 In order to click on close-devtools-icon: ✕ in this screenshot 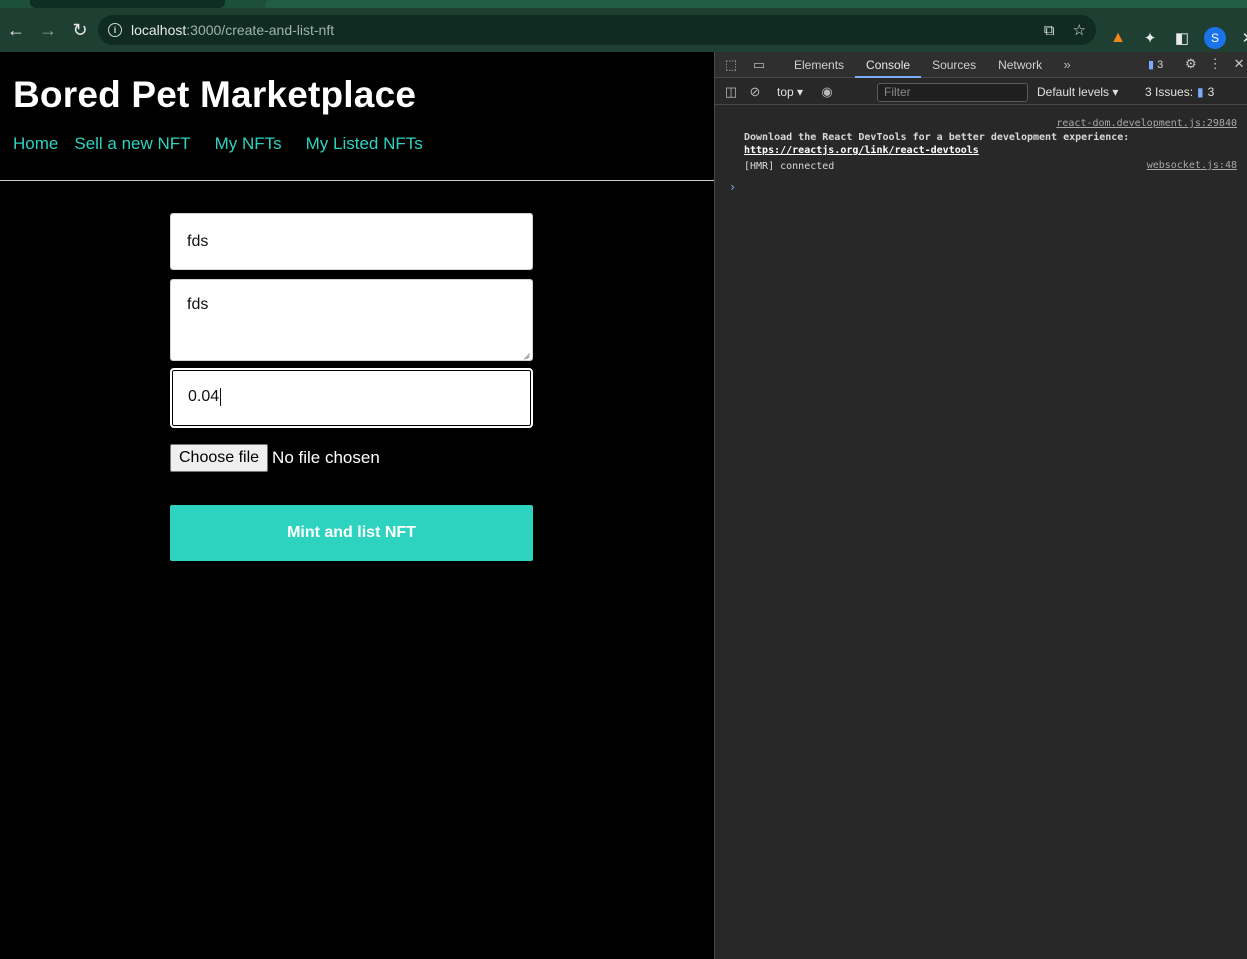, I will do `click(1239, 64)`.